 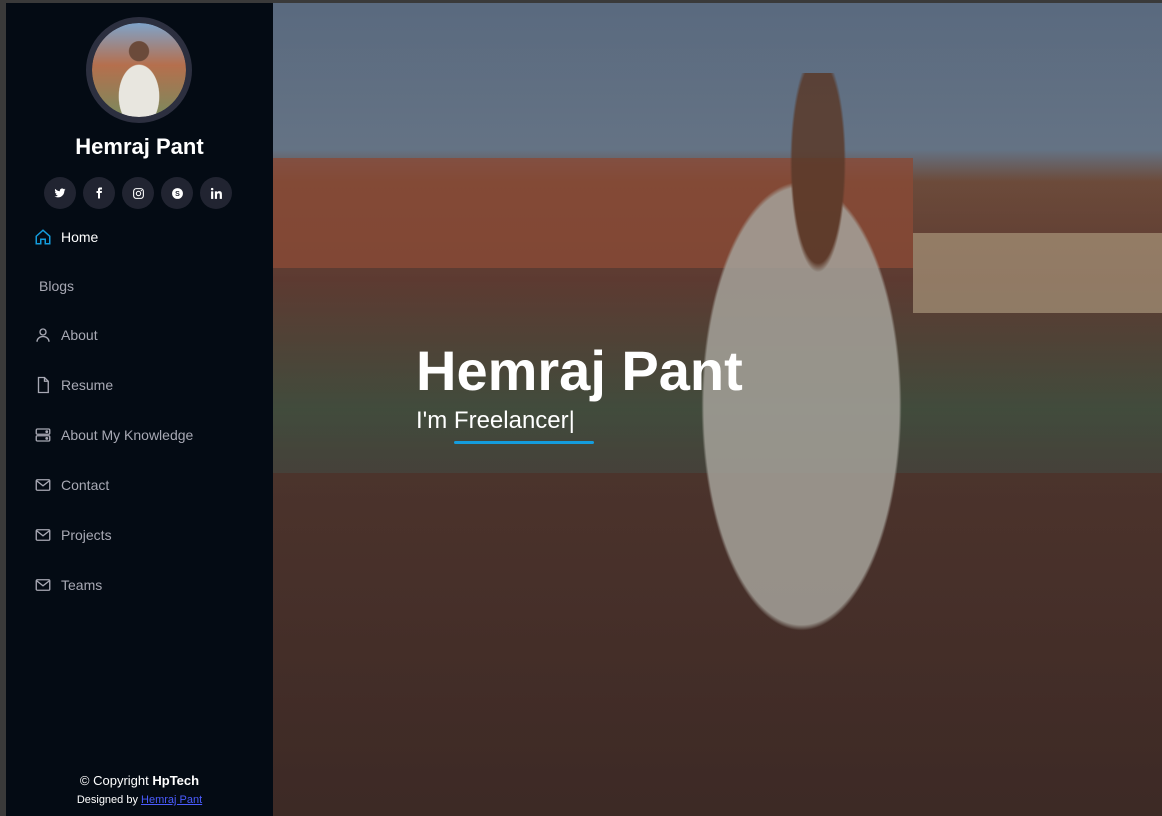 I want to click on person-icon, so click(x=43, y=335).